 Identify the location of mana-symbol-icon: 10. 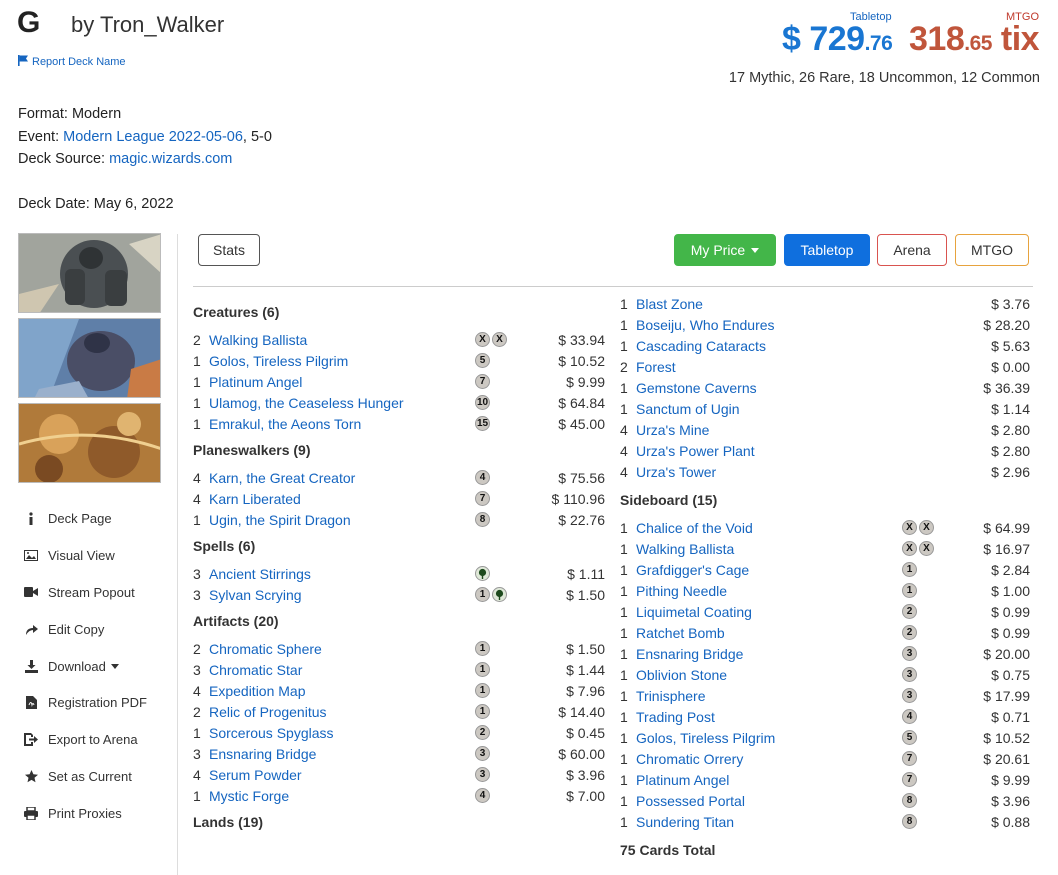
(482, 402).